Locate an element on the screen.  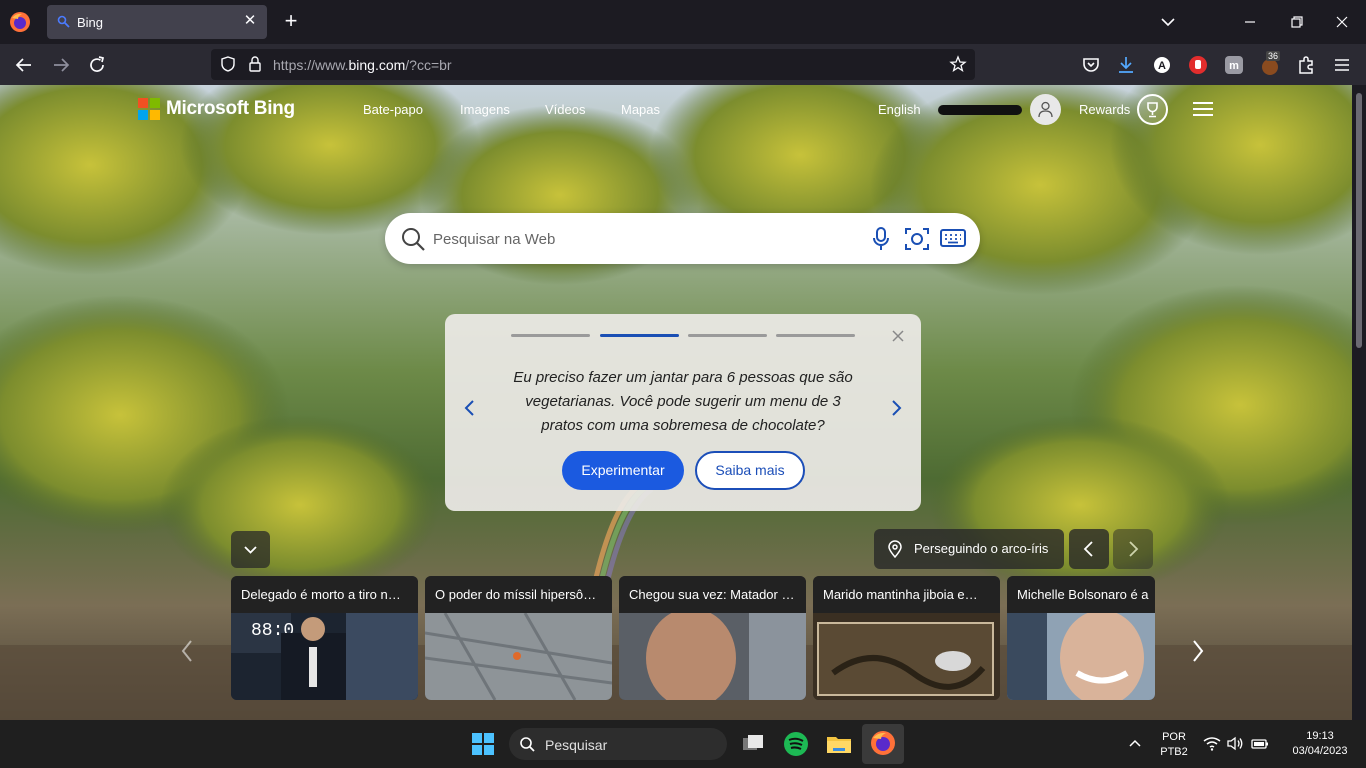
navigation-toolbar: https://www.bing.com/?cc=br A m 36 is located at coordinates (683, 64).